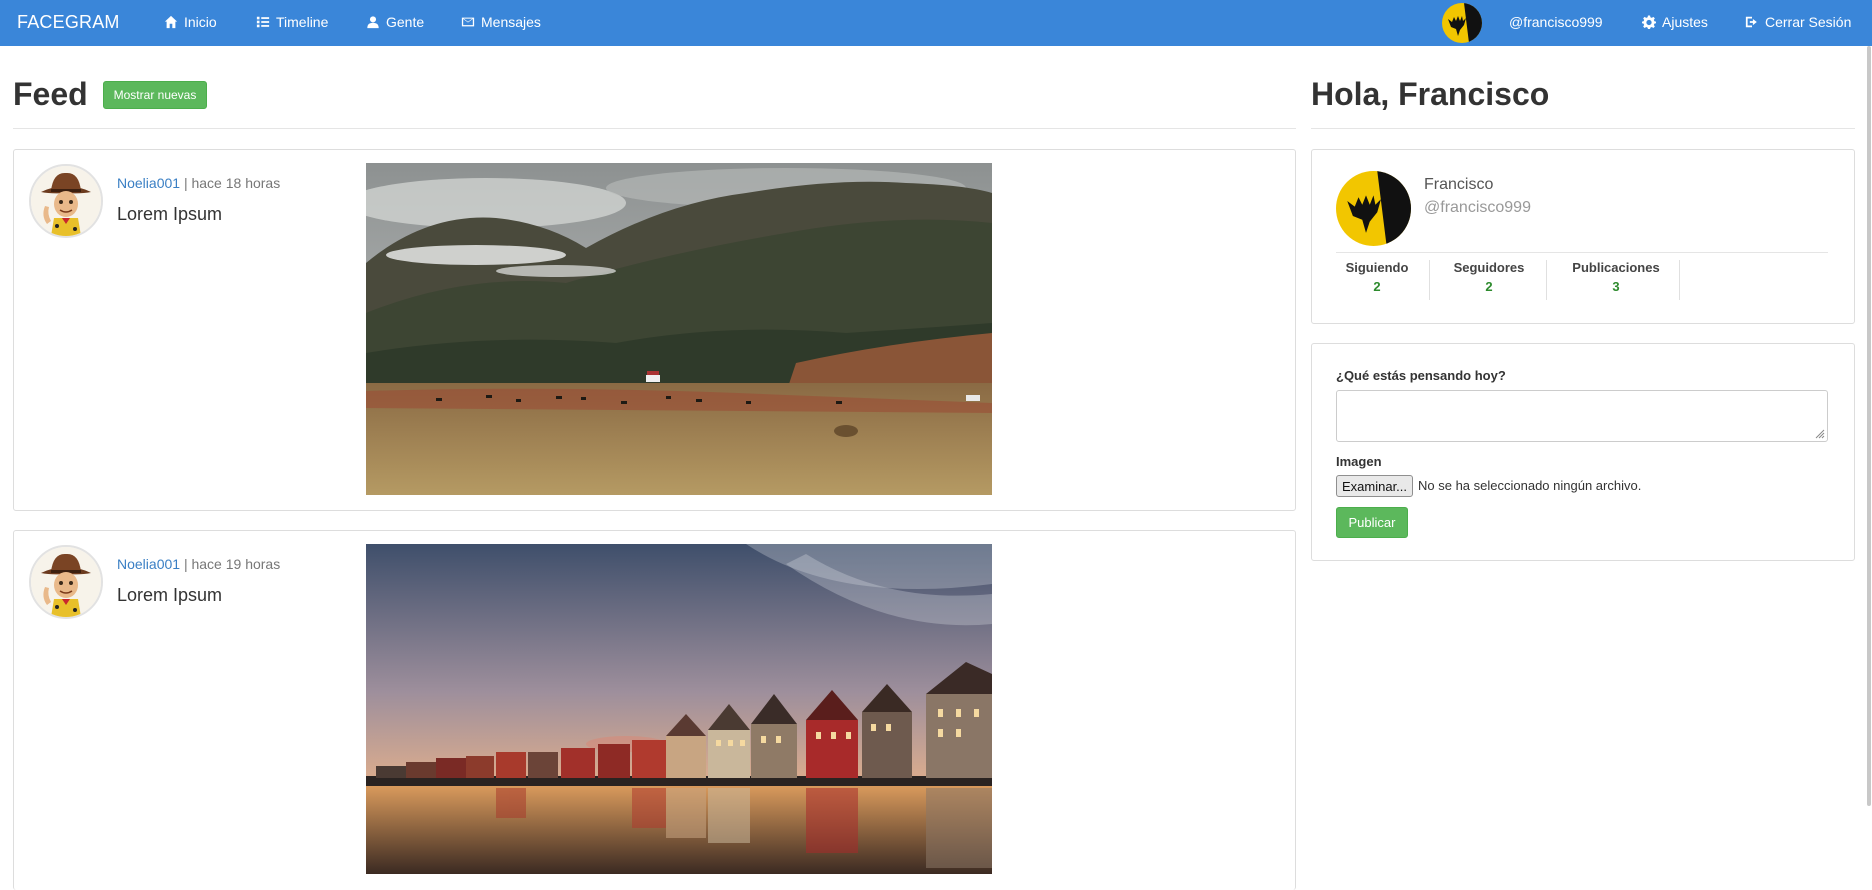 The height and width of the screenshot is (890, 1872). Describe the element at coordinates (263, 22) in the screenshot. I see `list-icon` at that location.